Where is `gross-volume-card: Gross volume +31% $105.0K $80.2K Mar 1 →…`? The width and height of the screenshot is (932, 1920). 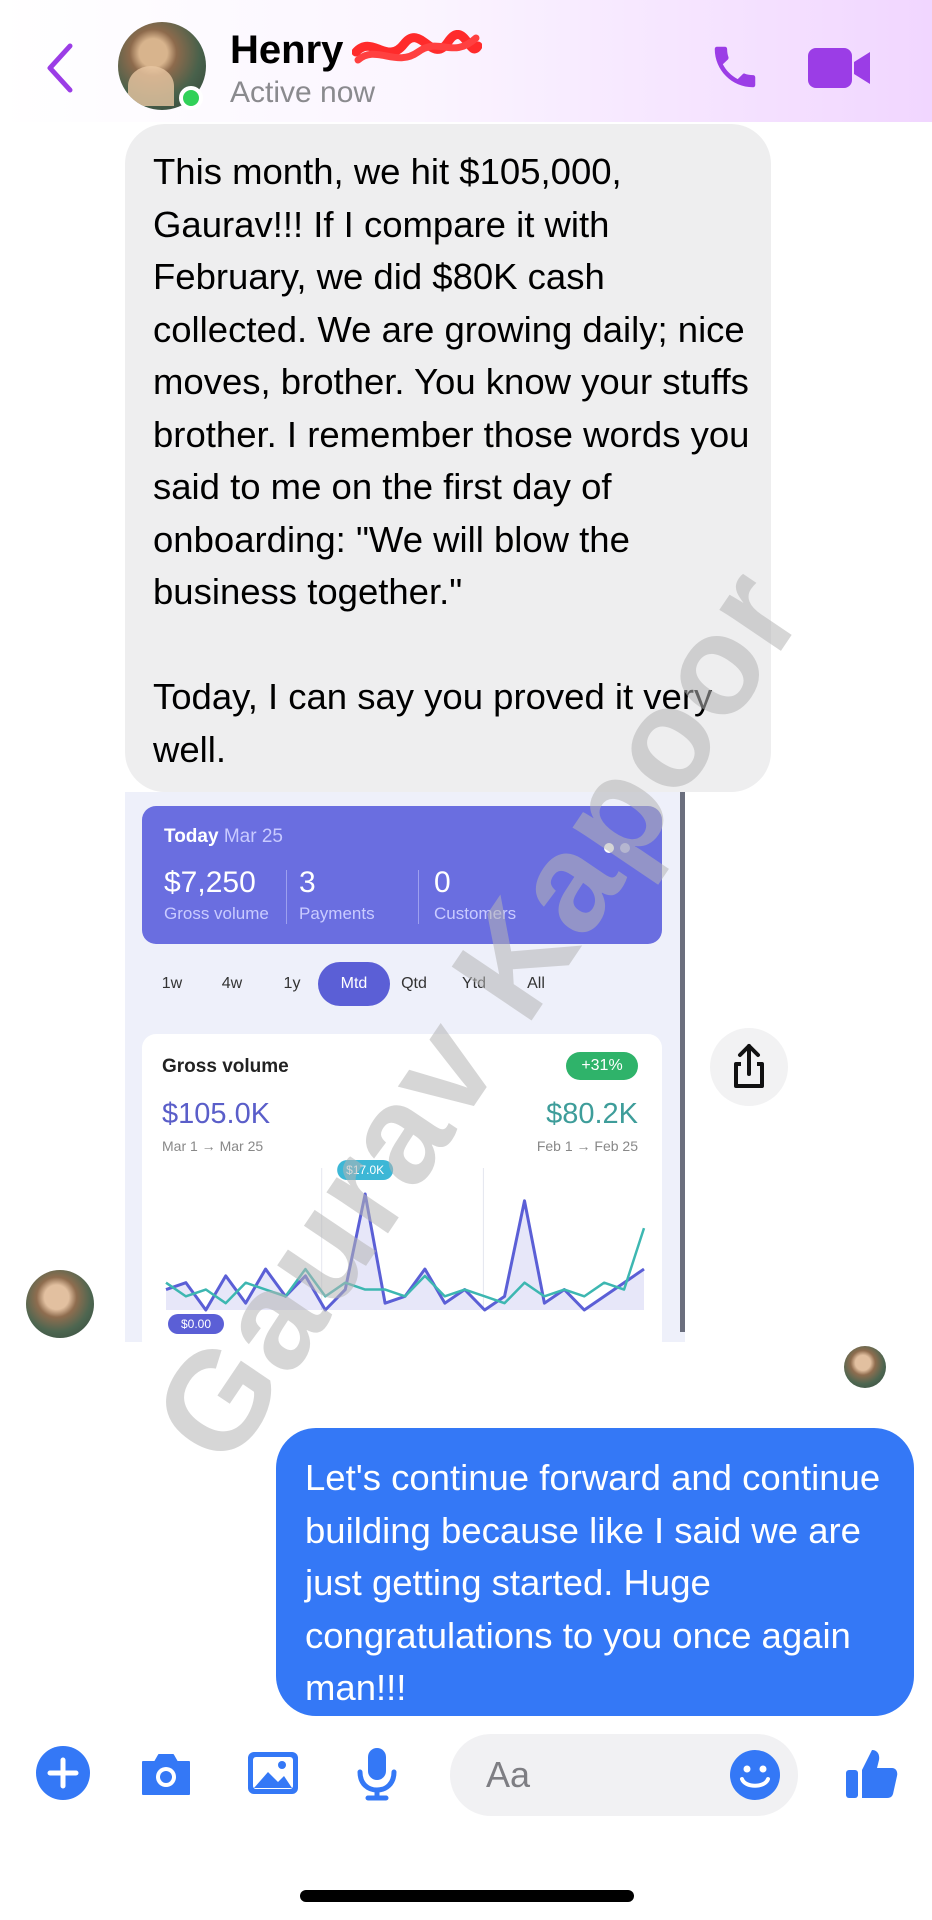
gross-volume-card: Gross volume +31% $105.0K $80.2K Mar 1 →… is located at coordinates (402, 1188).